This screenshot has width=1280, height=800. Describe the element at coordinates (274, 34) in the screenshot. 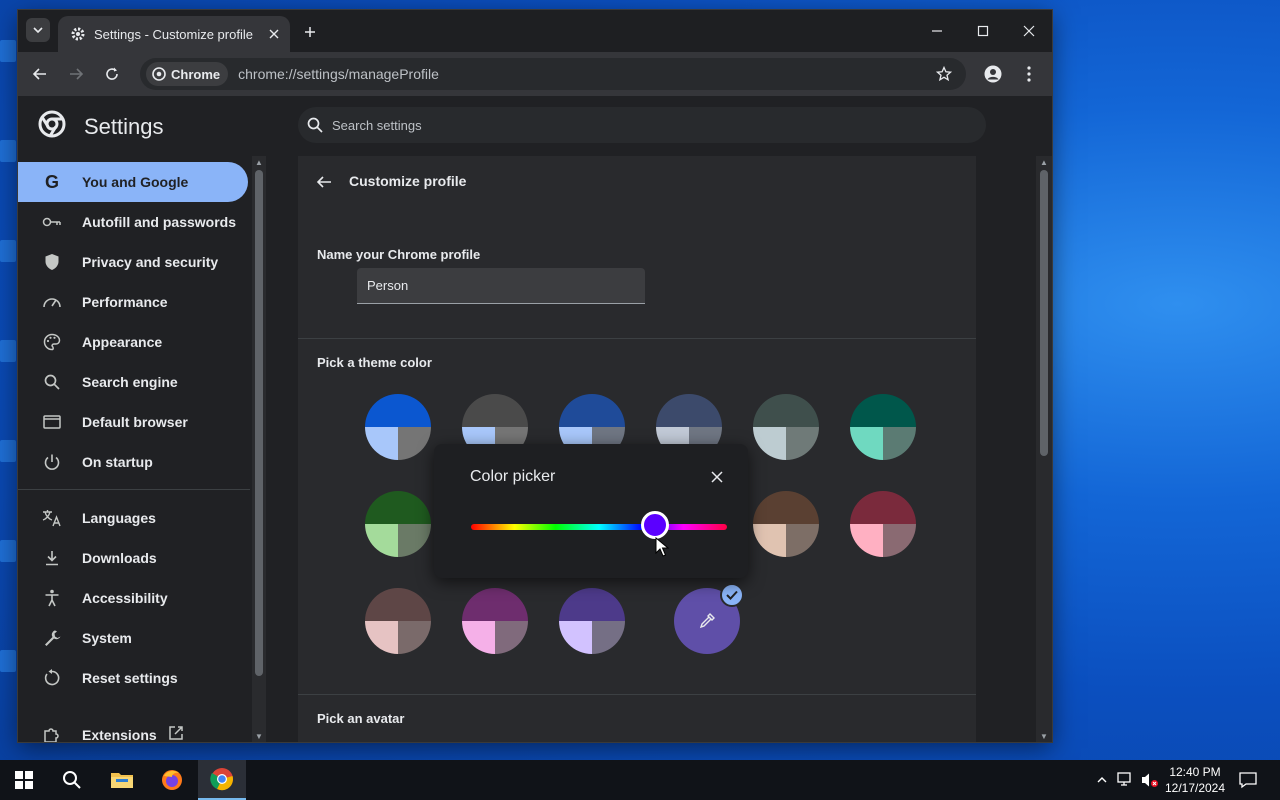

I see `tab-close-button` at that location.